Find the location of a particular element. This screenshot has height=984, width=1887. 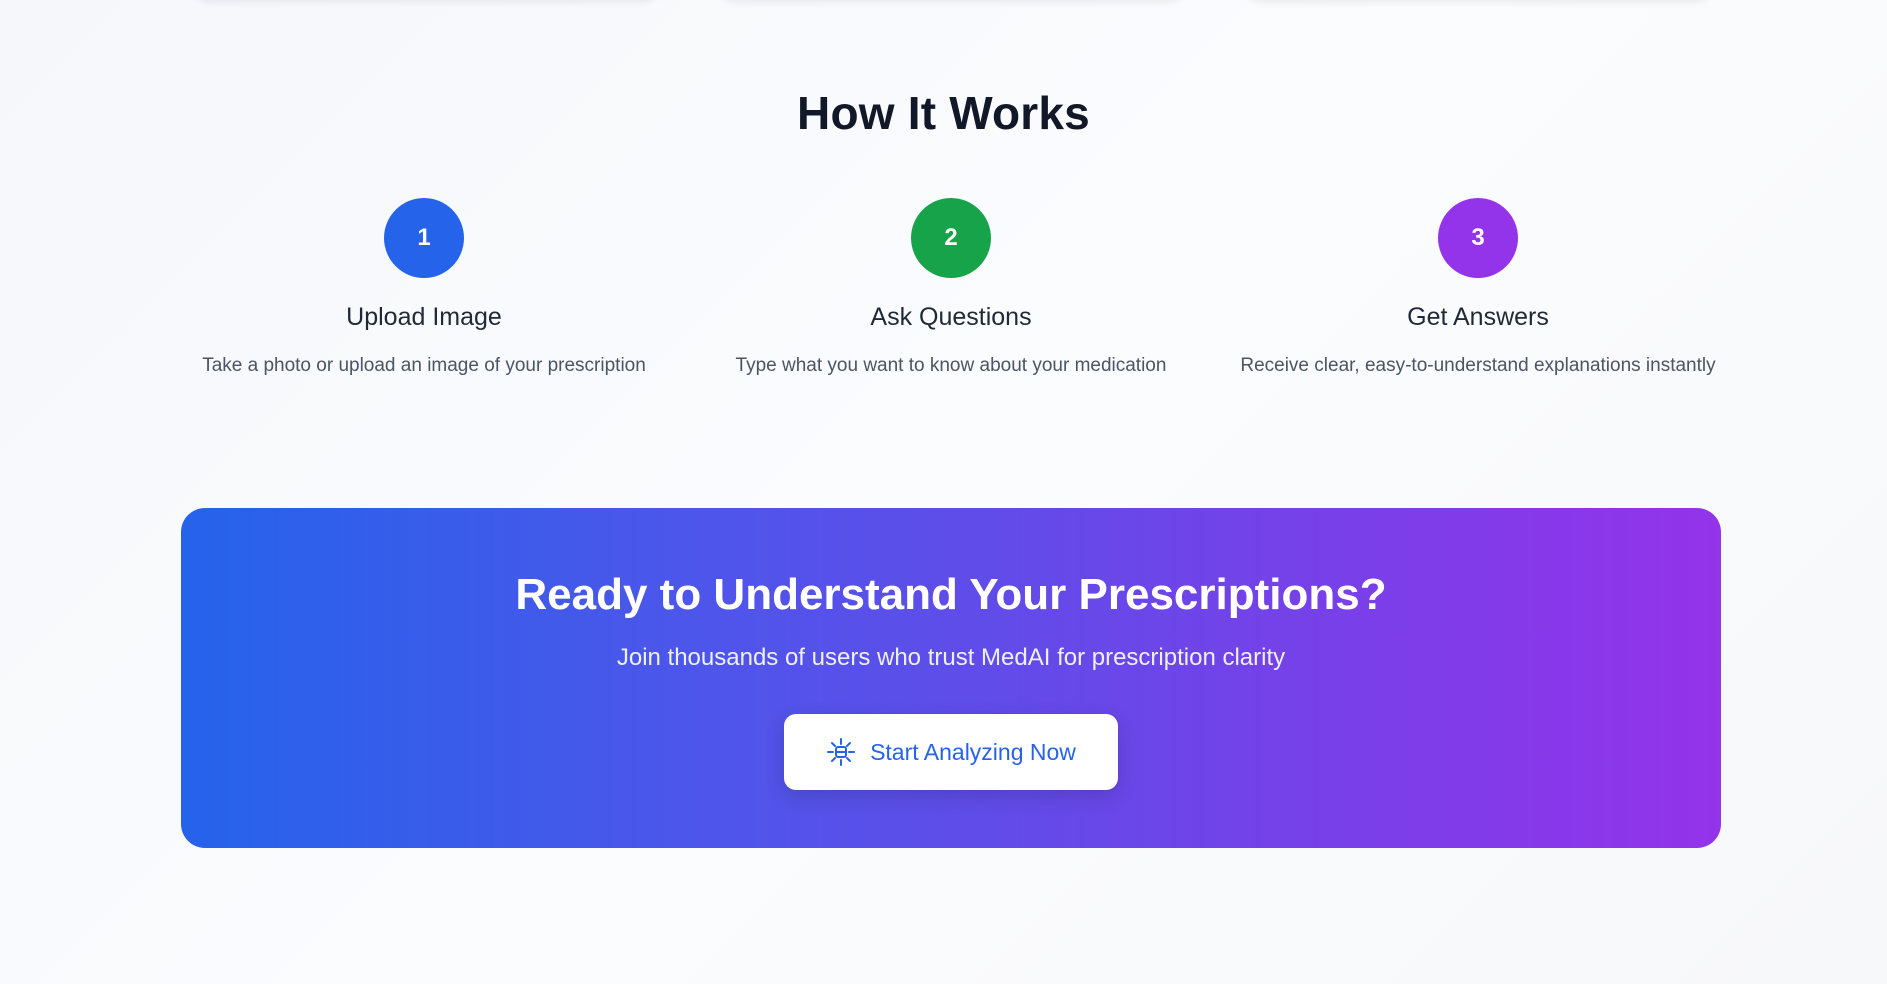

step-title: Upload Image is located at coordinates (424, 317).